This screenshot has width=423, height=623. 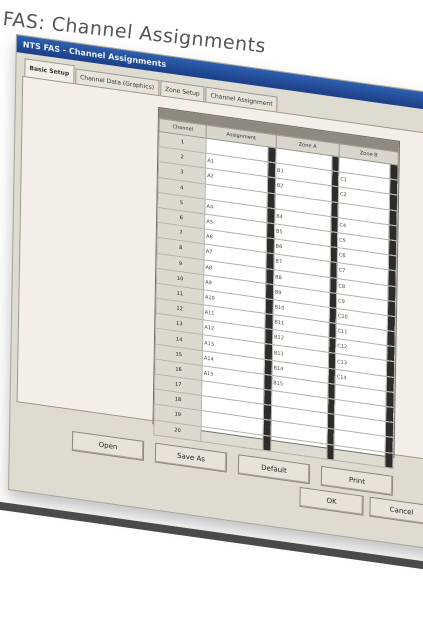 What do you see at coordinates (396, 511) in the screenshot?
I see `cancel-button: Cancel` at bounding box center [396, 511].